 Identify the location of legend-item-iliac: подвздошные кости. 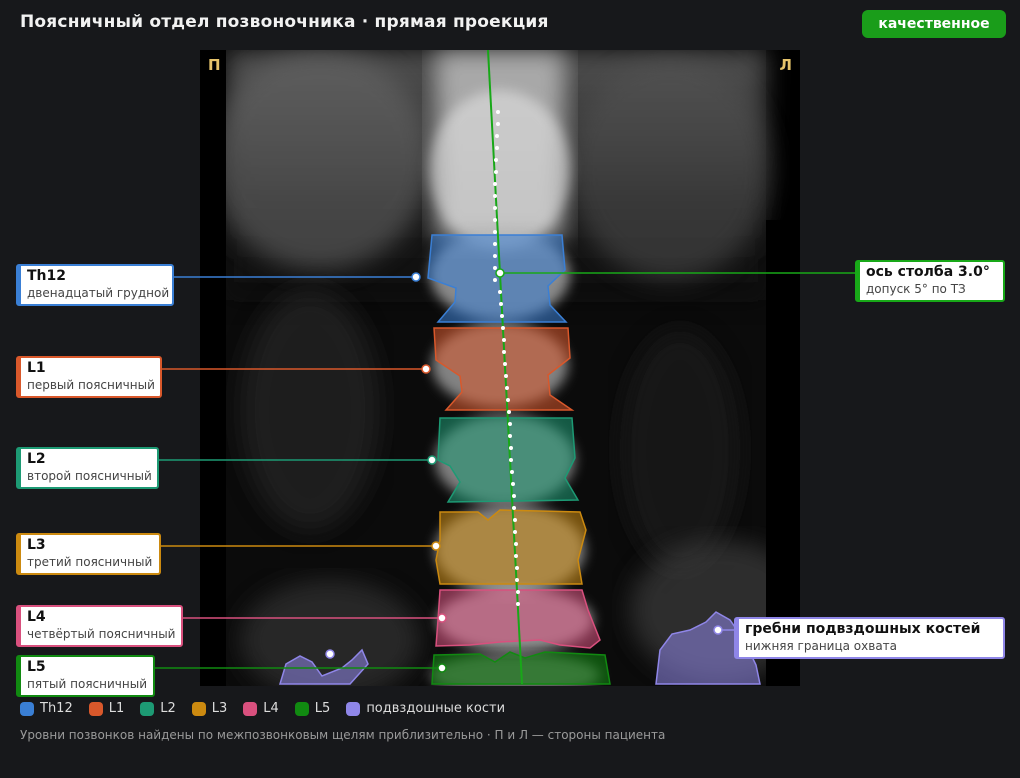
(425, 708).